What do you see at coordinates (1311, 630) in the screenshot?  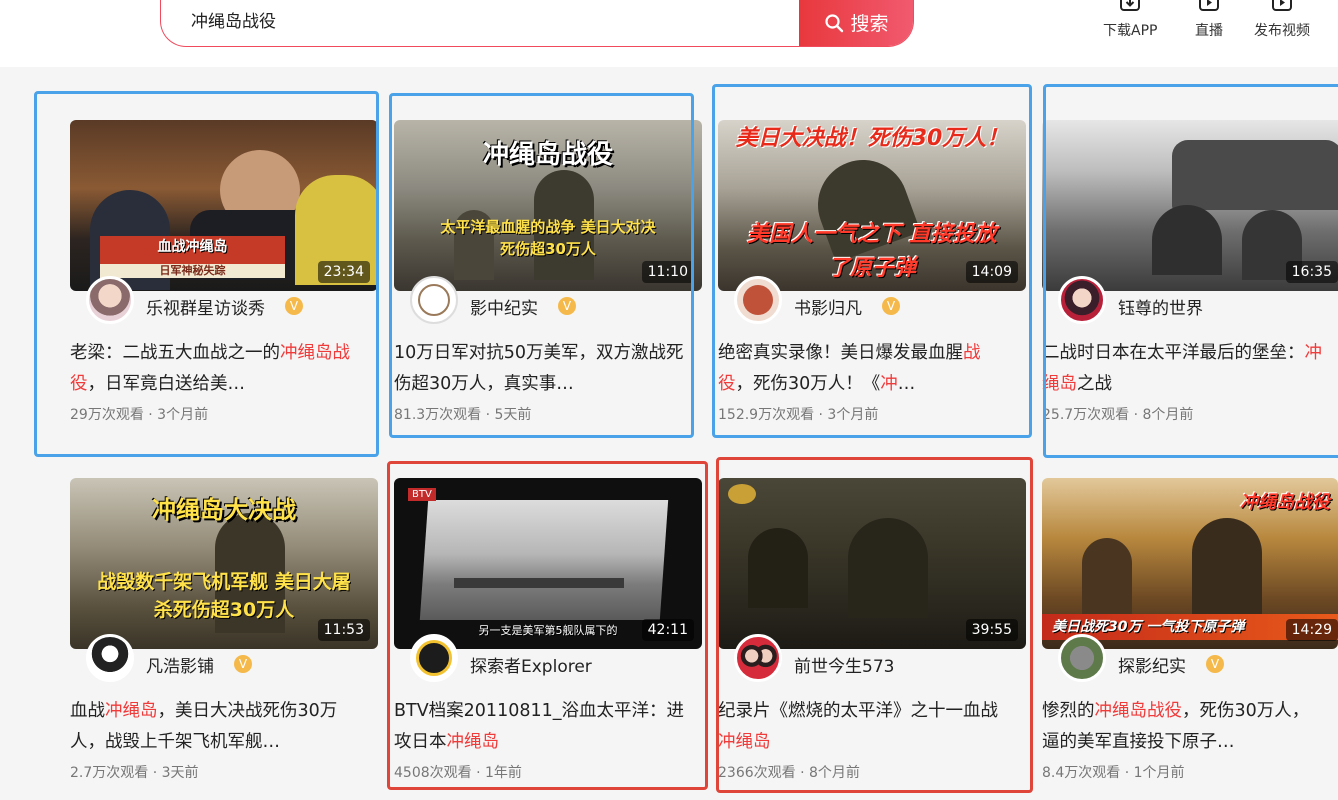 I see `video-duration: 14:29` at bounding box center [1311, 630].